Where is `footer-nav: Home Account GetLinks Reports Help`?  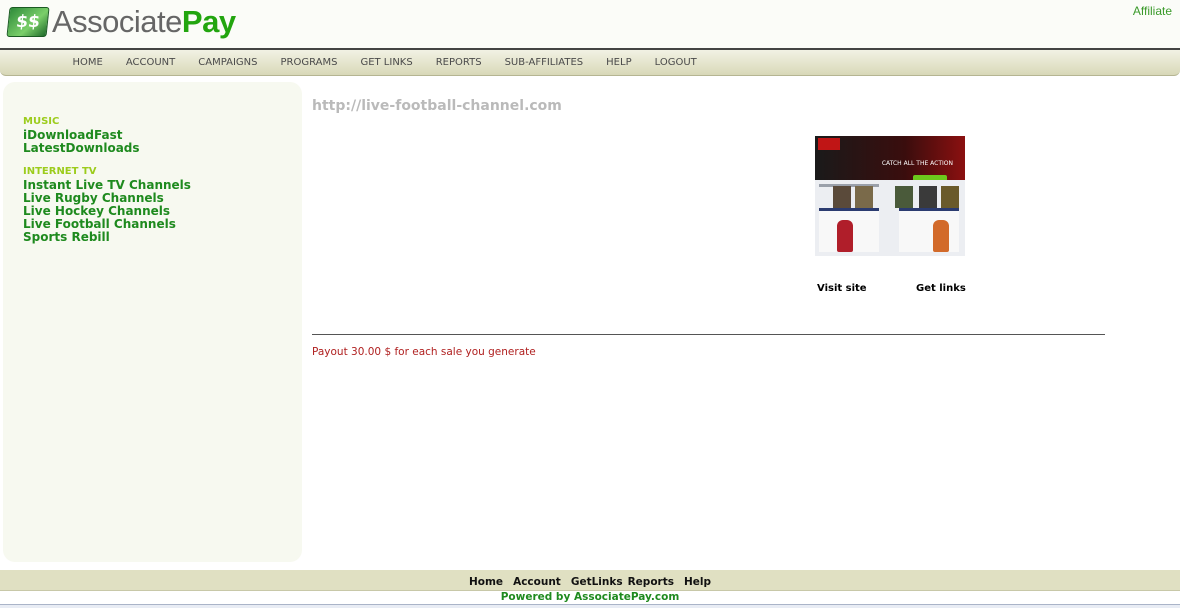 footer-nav: Home Account GetLinks Reports Help is located at coordinates (590, 580).